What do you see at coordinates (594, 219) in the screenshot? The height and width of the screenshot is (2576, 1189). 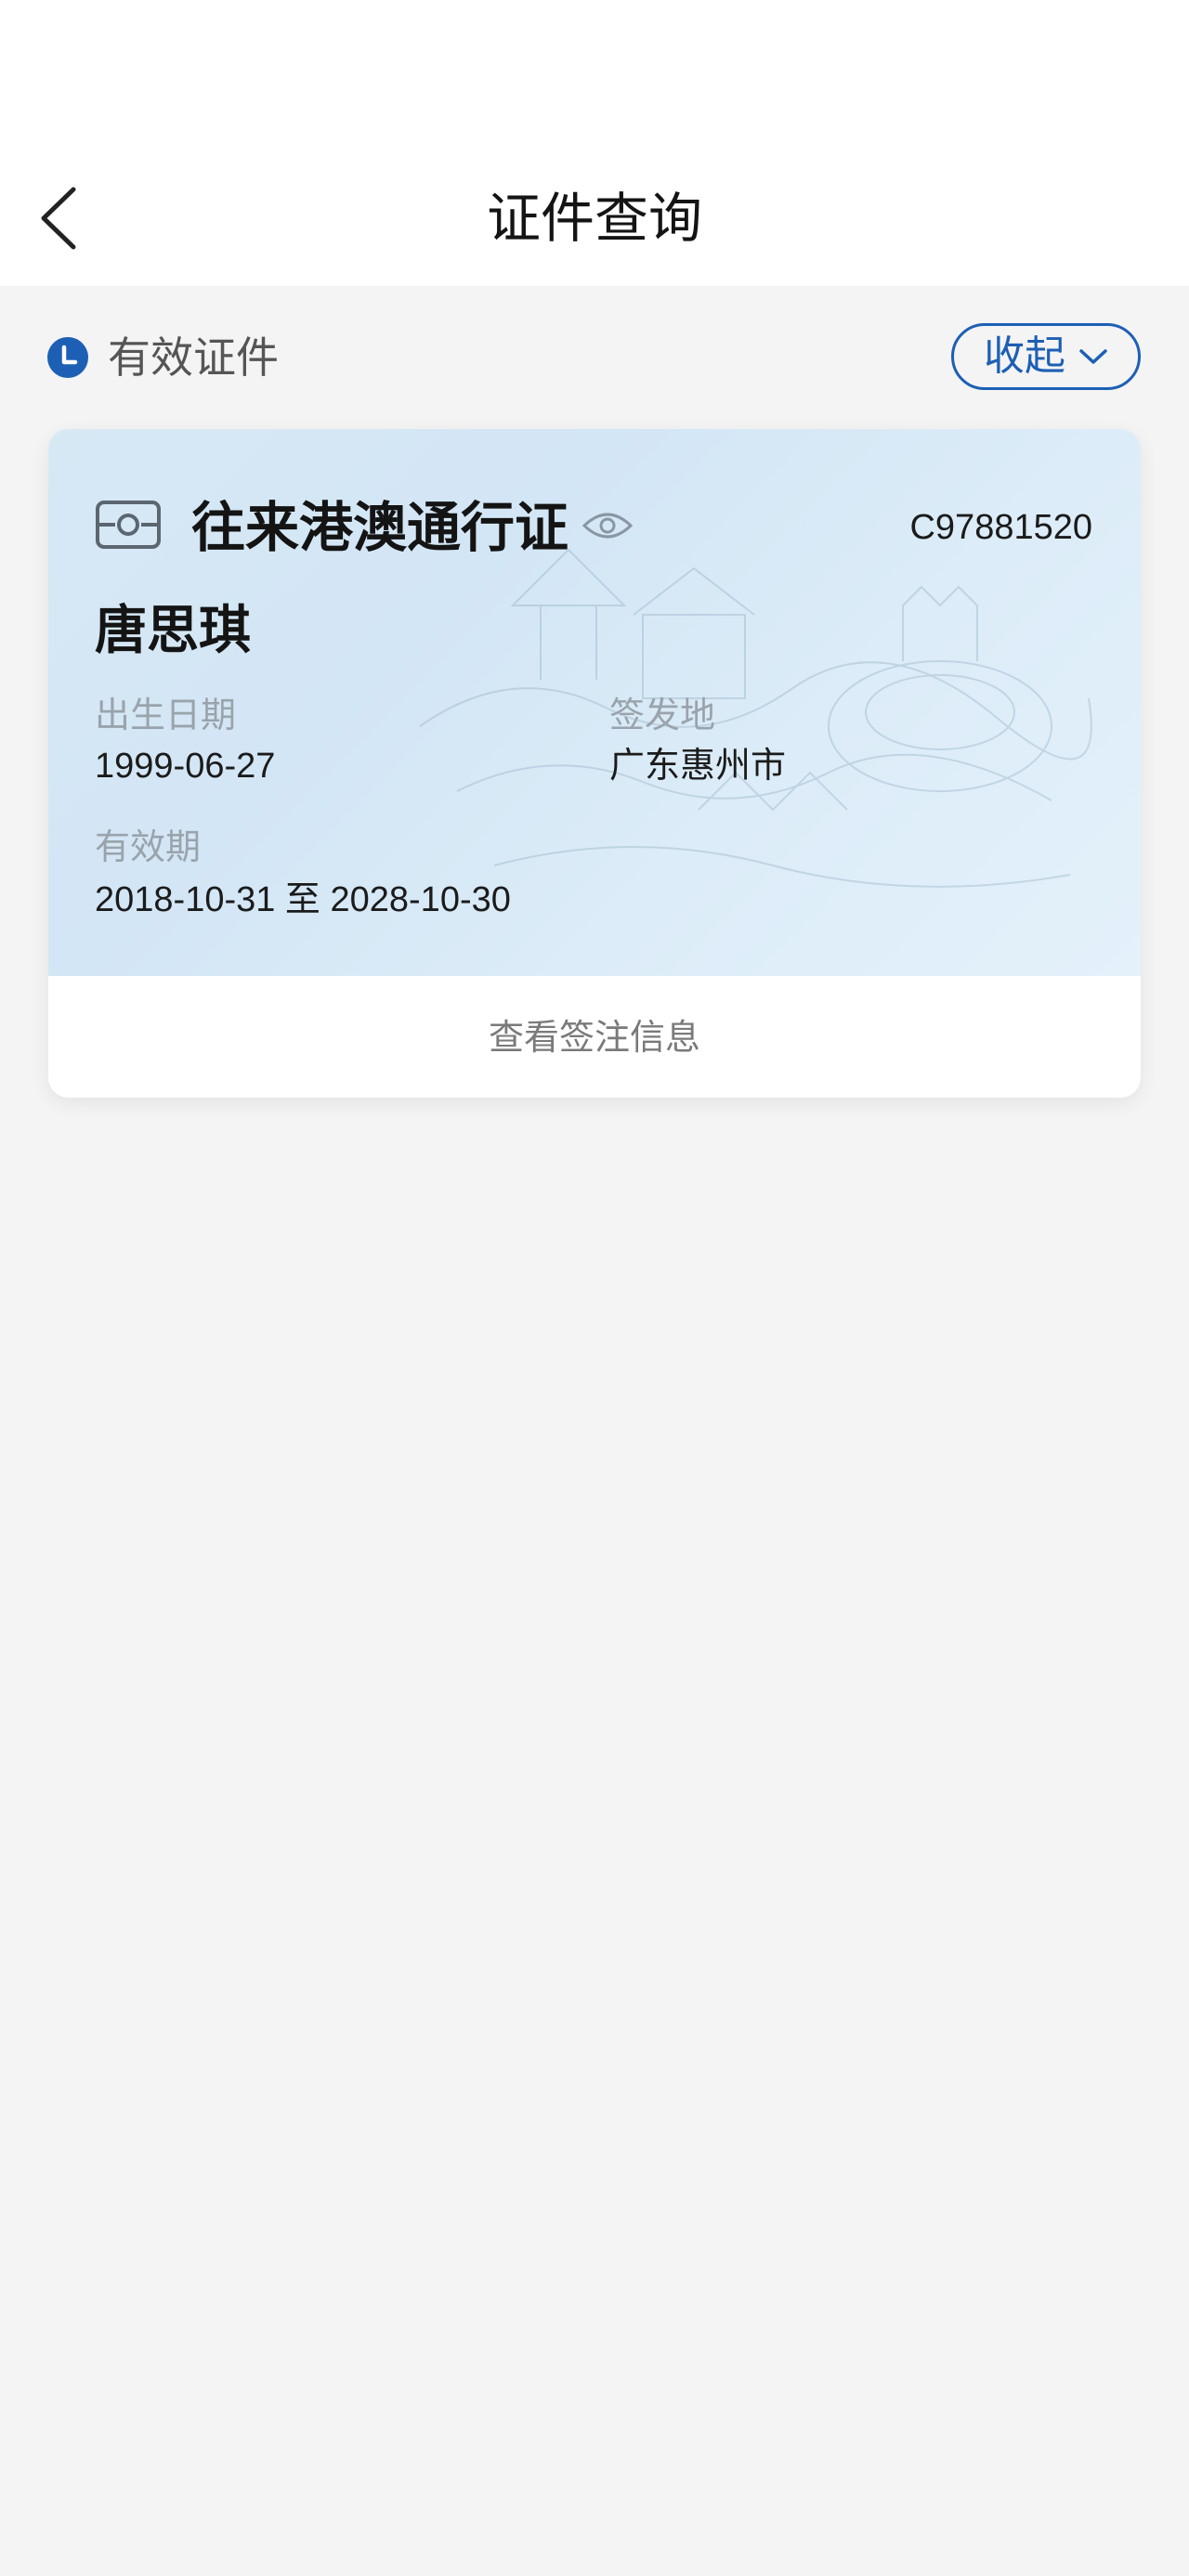 I see `page-title: 证件查询` at bounding box center [594, 219].